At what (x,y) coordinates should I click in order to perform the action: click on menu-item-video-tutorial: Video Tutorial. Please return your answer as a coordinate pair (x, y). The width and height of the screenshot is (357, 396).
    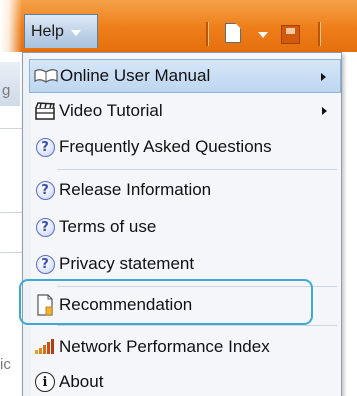
    Looking at the image, I should click on (185, 111).